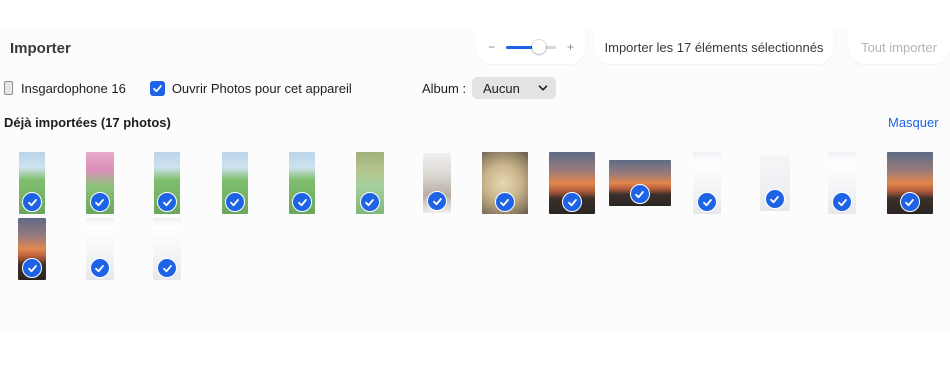 Image resolution: width=950 pixels, height=370 pixels. What do you see at coordinates (570, 47) in the screenshot?
I see `zoom-in-button: +` at bounding box center [570, 47].